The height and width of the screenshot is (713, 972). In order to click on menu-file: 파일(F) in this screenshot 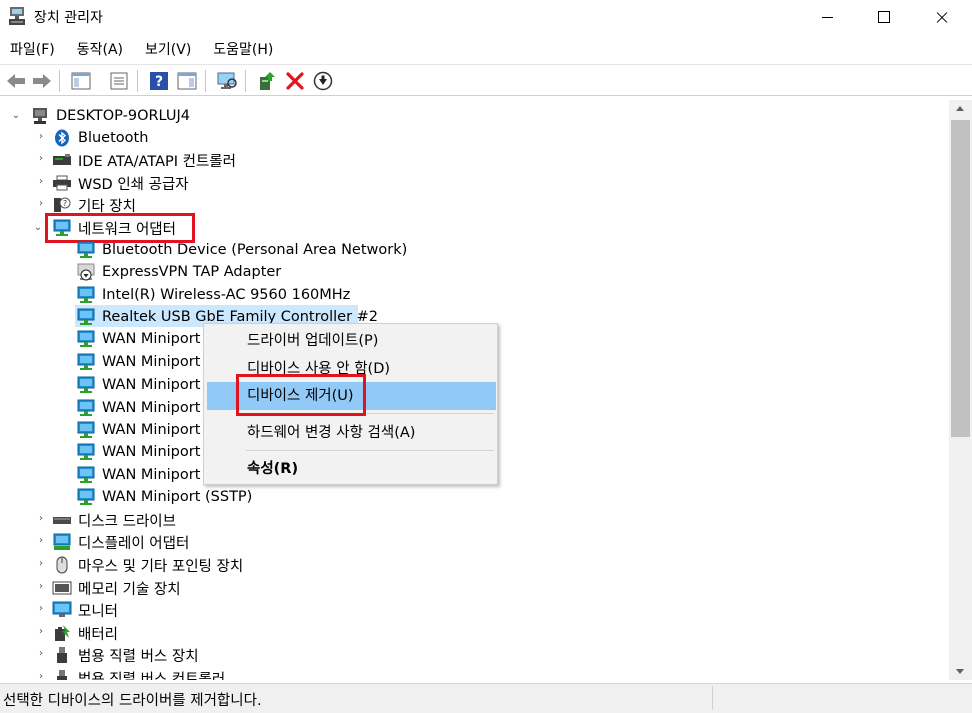, I will do `click(33, 50)`.